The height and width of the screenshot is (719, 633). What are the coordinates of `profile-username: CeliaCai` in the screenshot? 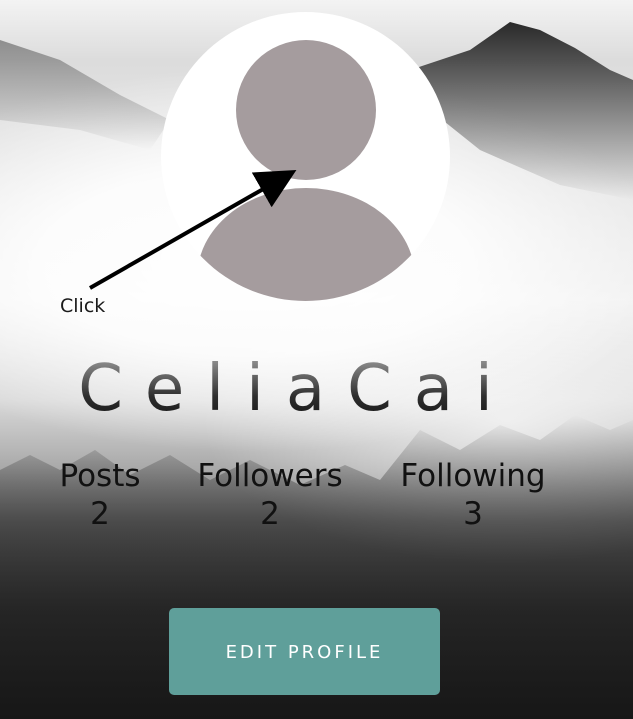 It's located at (316, 389).